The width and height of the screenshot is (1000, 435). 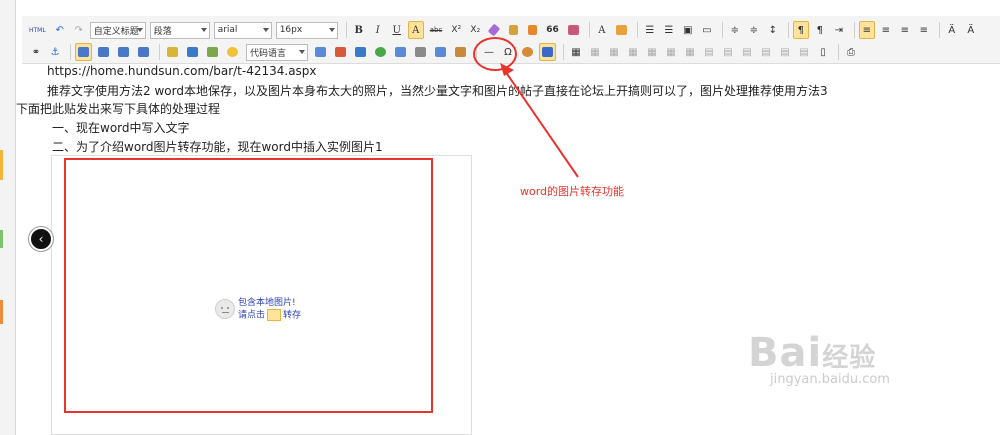 I want to click on watermark-logo: Bai经验, so click(x=812, y=353).